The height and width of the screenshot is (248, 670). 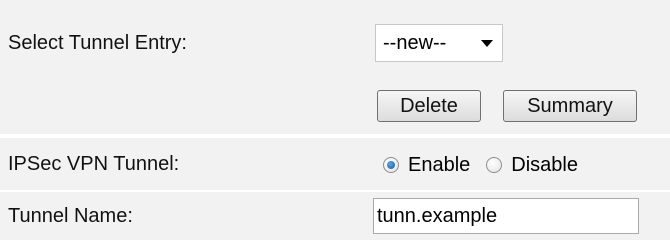 What do you see at coordinates (494, 165) in the screenshot?
I see `disable-radio` at bounding box center [494, 165].